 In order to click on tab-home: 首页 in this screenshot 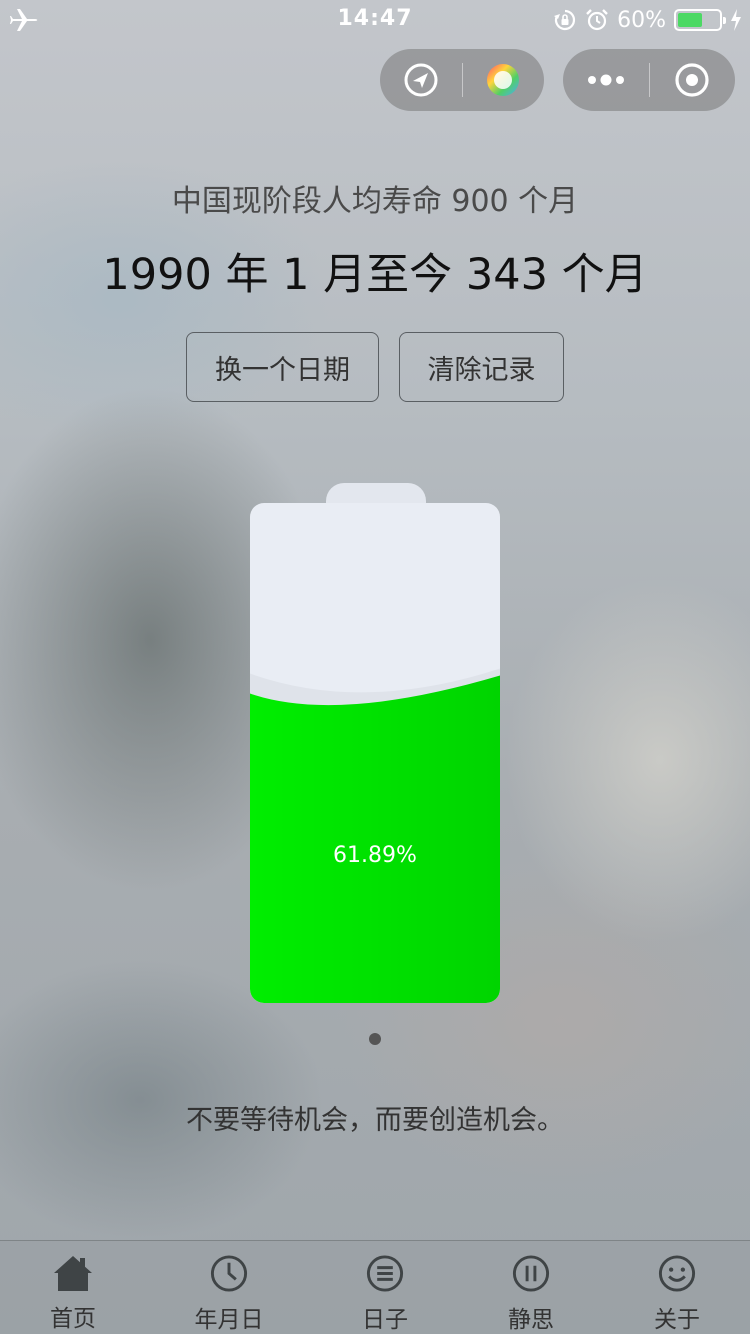, I will do `click(73, 1287)`.